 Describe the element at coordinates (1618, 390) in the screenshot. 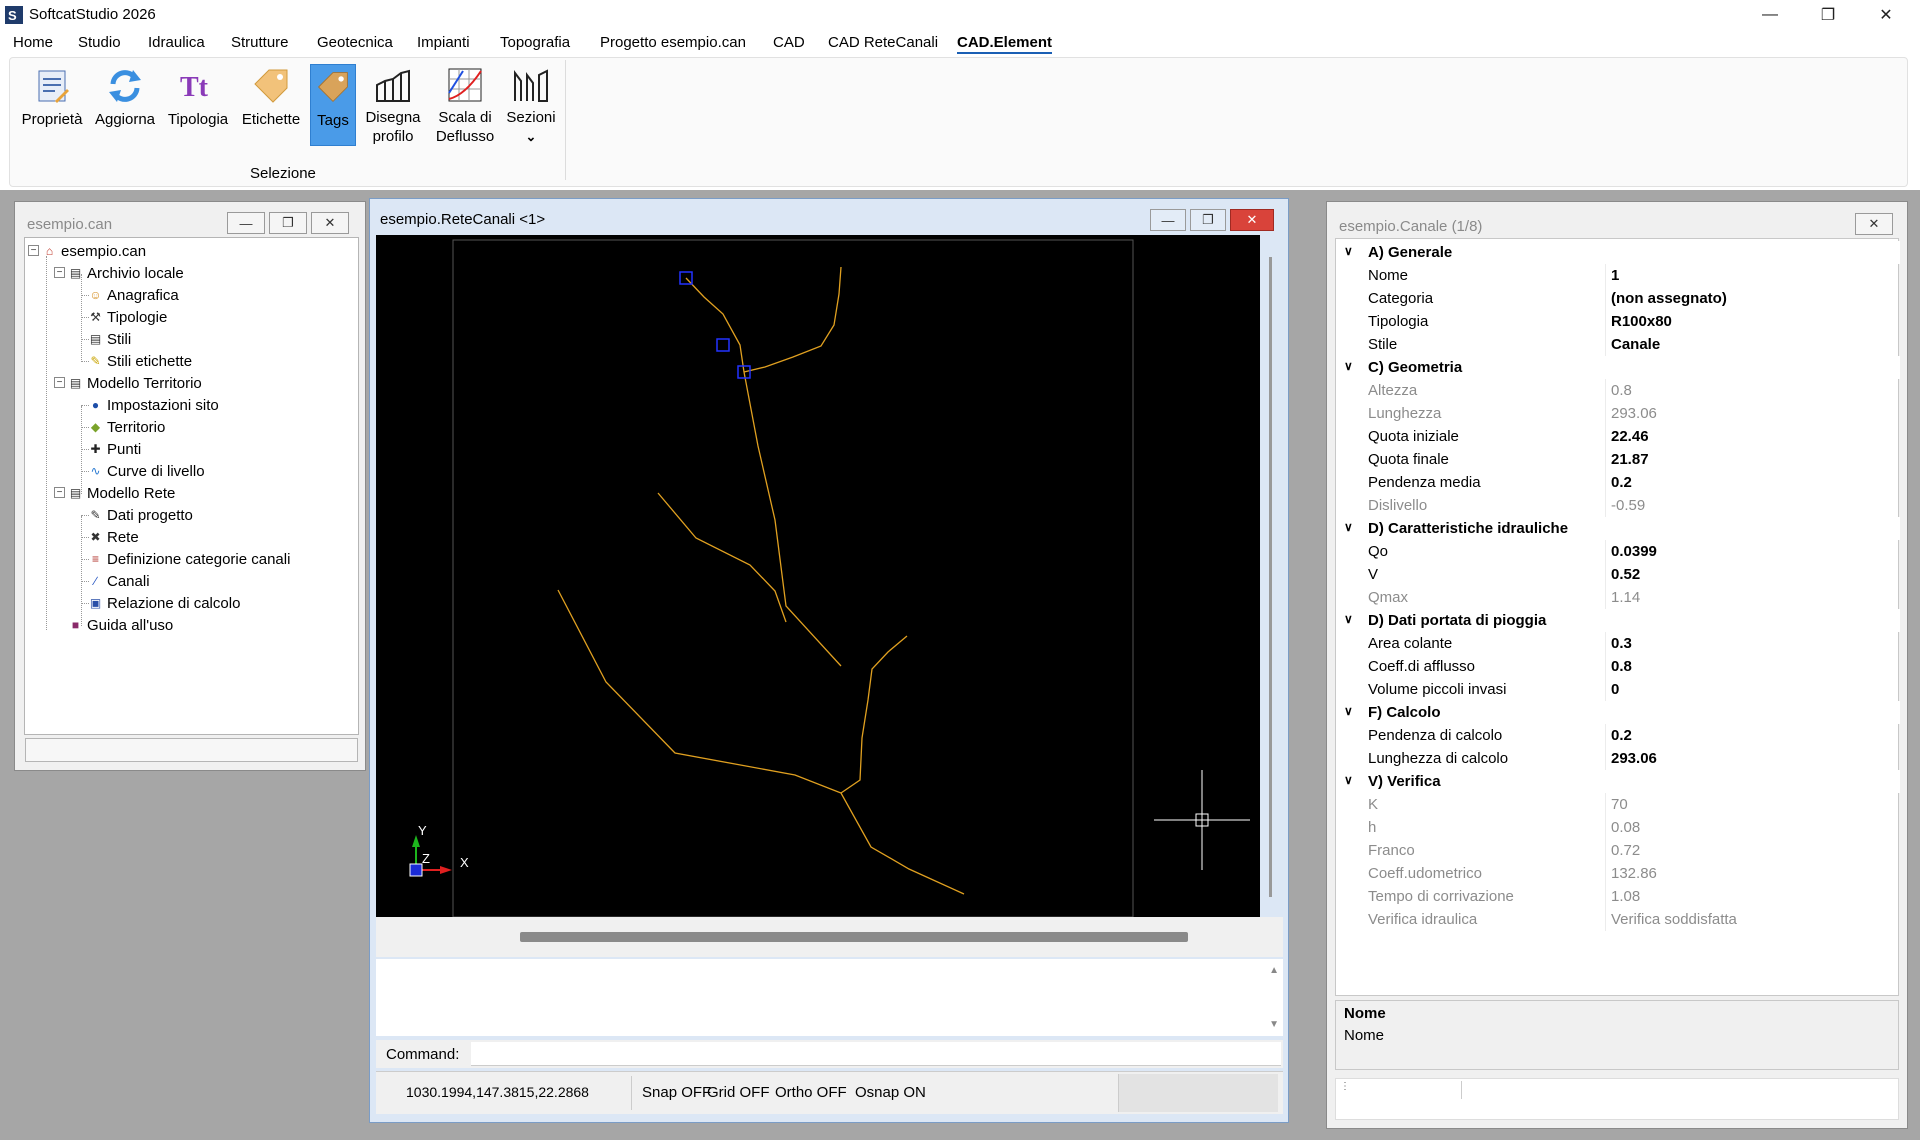

I see `property-row: Altezza 0.8` at that location.